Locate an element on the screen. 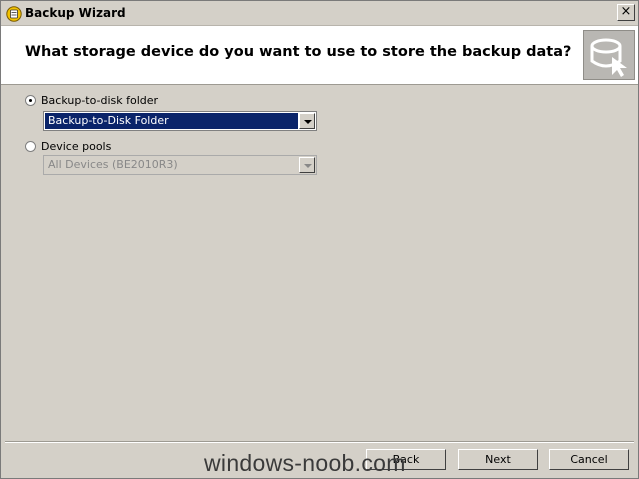 The width and height of the screenshot is (639, 479). next-button: Next is located at coordinates (498, 459).